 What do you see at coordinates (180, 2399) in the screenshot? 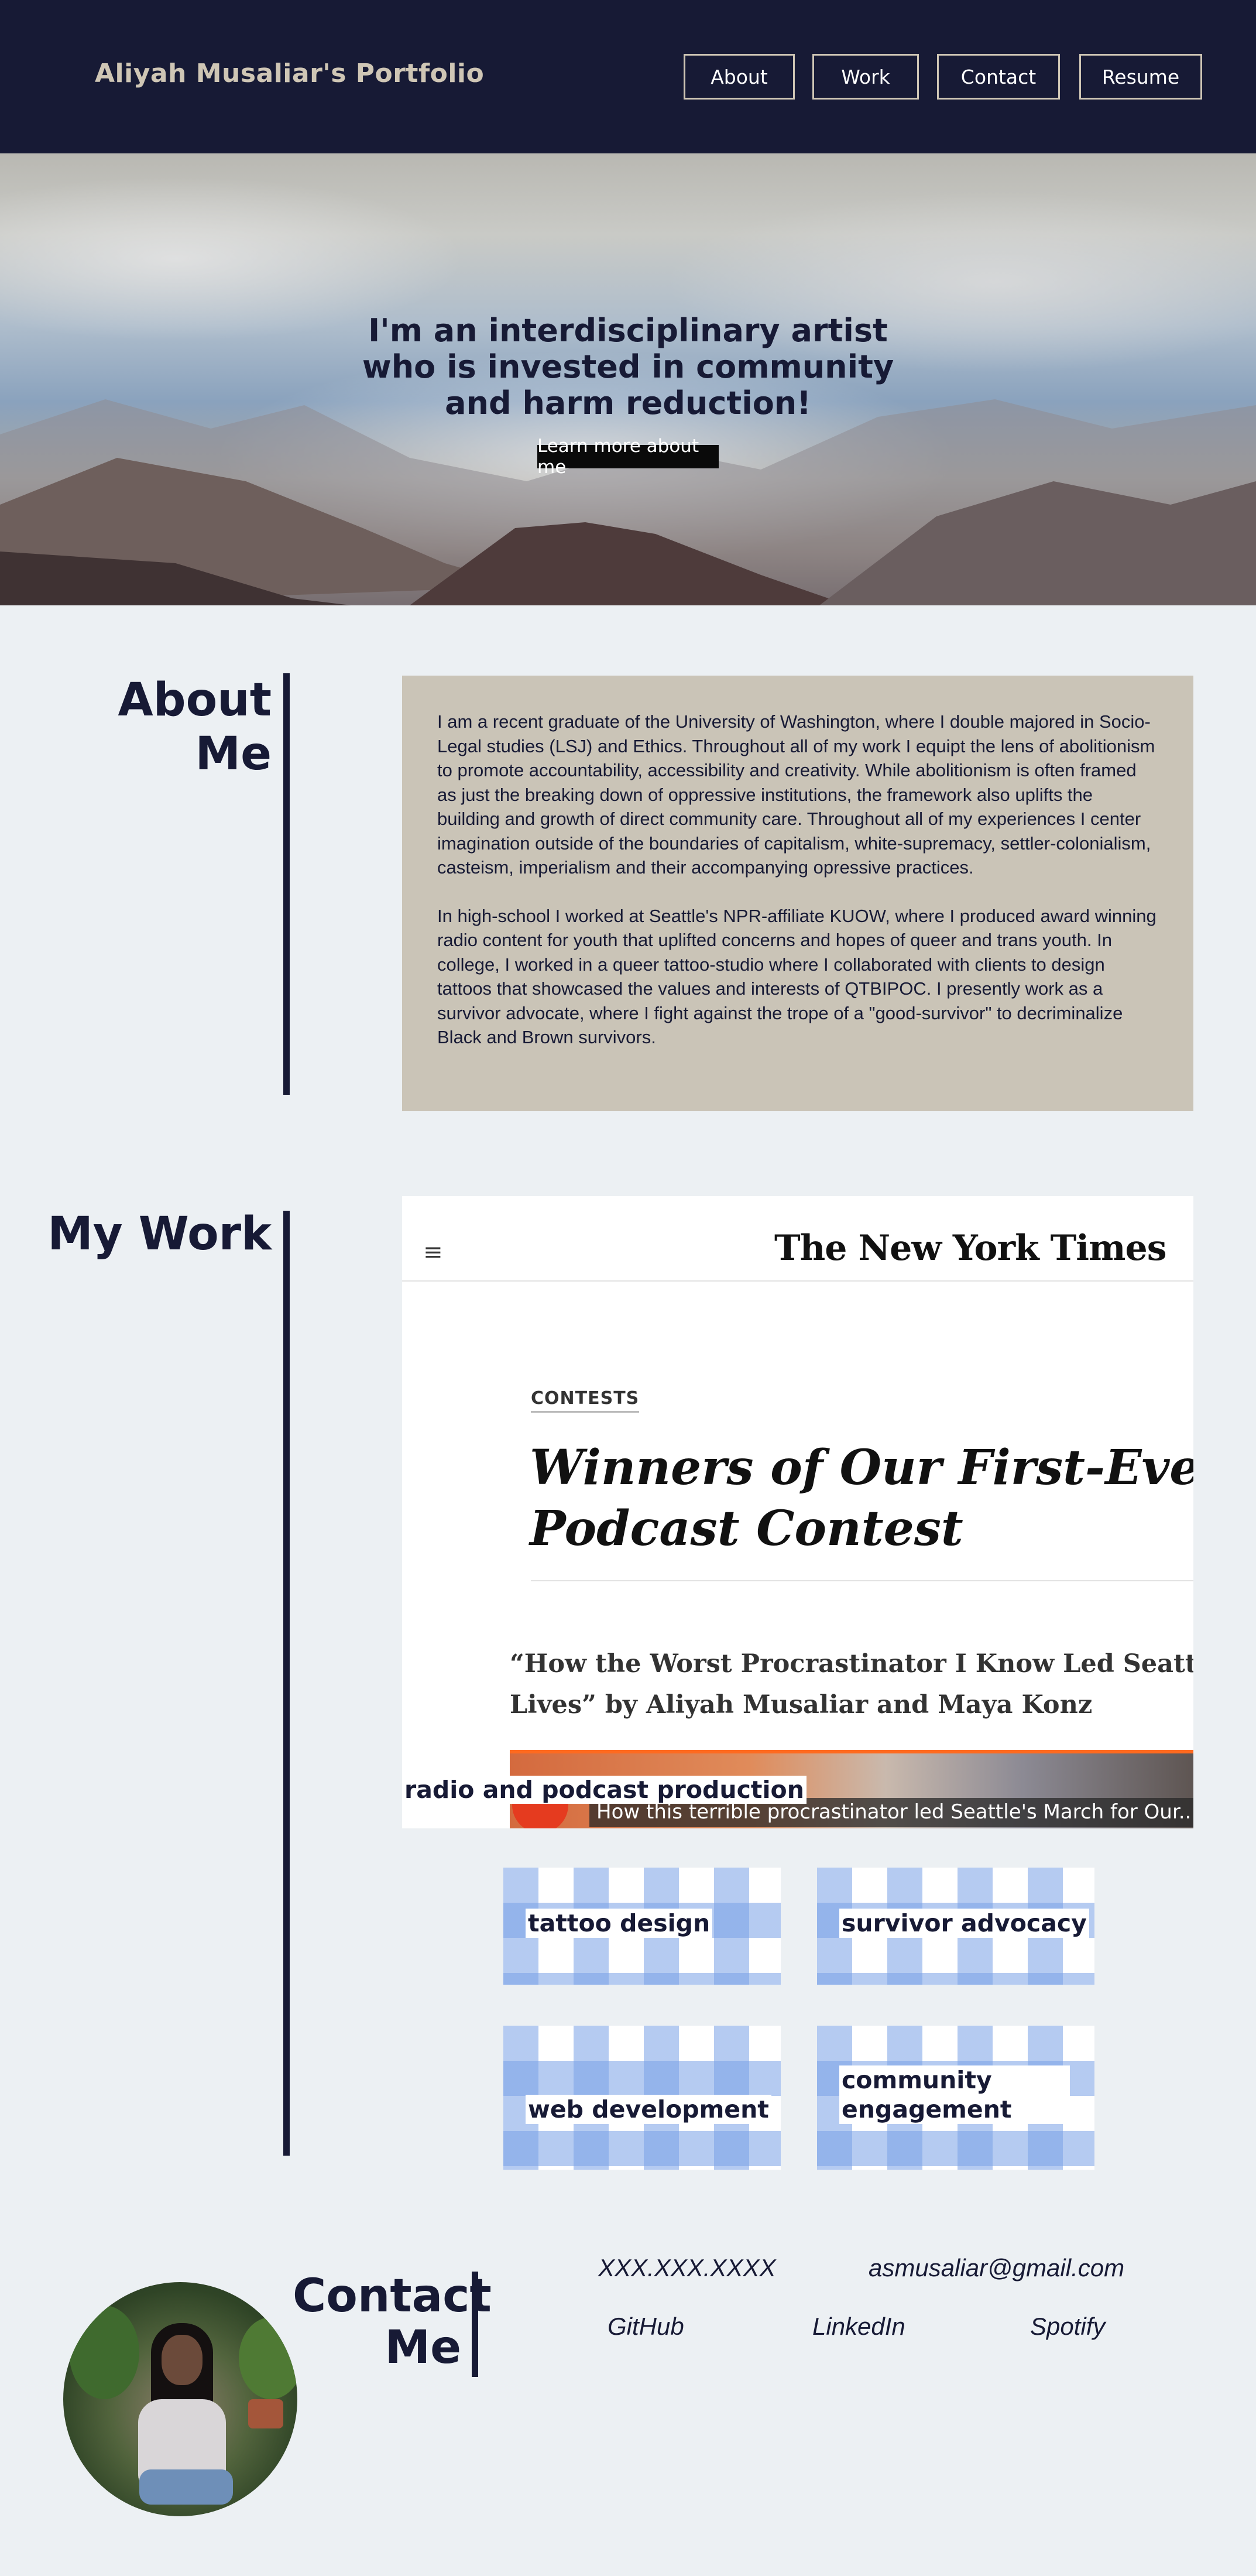
I see `profile-photo` at bounding box center [180, 2399].